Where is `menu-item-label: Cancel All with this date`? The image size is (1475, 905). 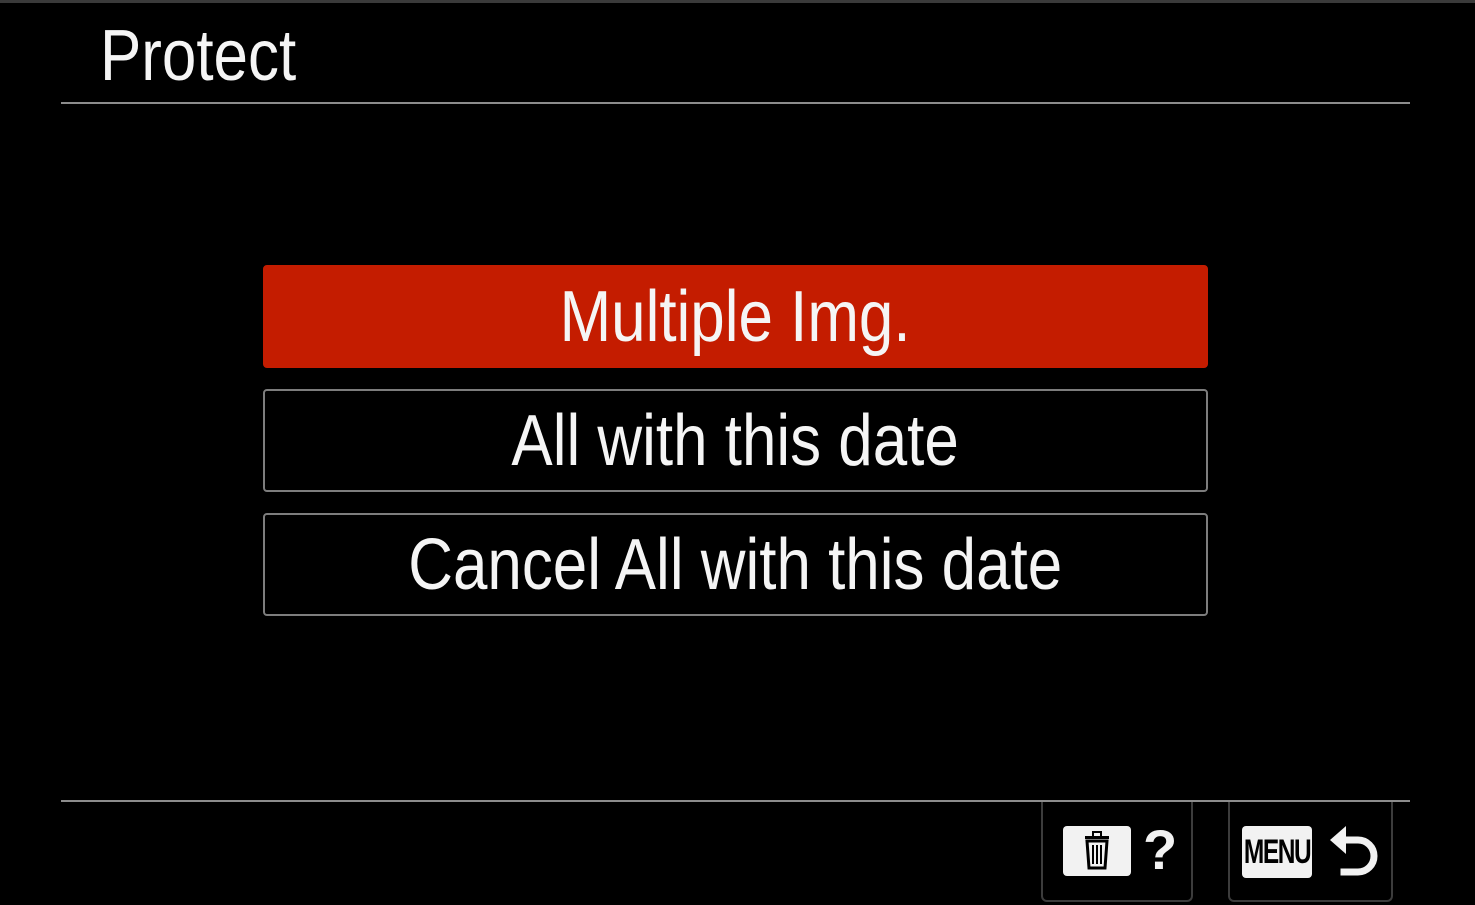
menu-item-label: Cancel All with this date is located at coordinates (735, 564).